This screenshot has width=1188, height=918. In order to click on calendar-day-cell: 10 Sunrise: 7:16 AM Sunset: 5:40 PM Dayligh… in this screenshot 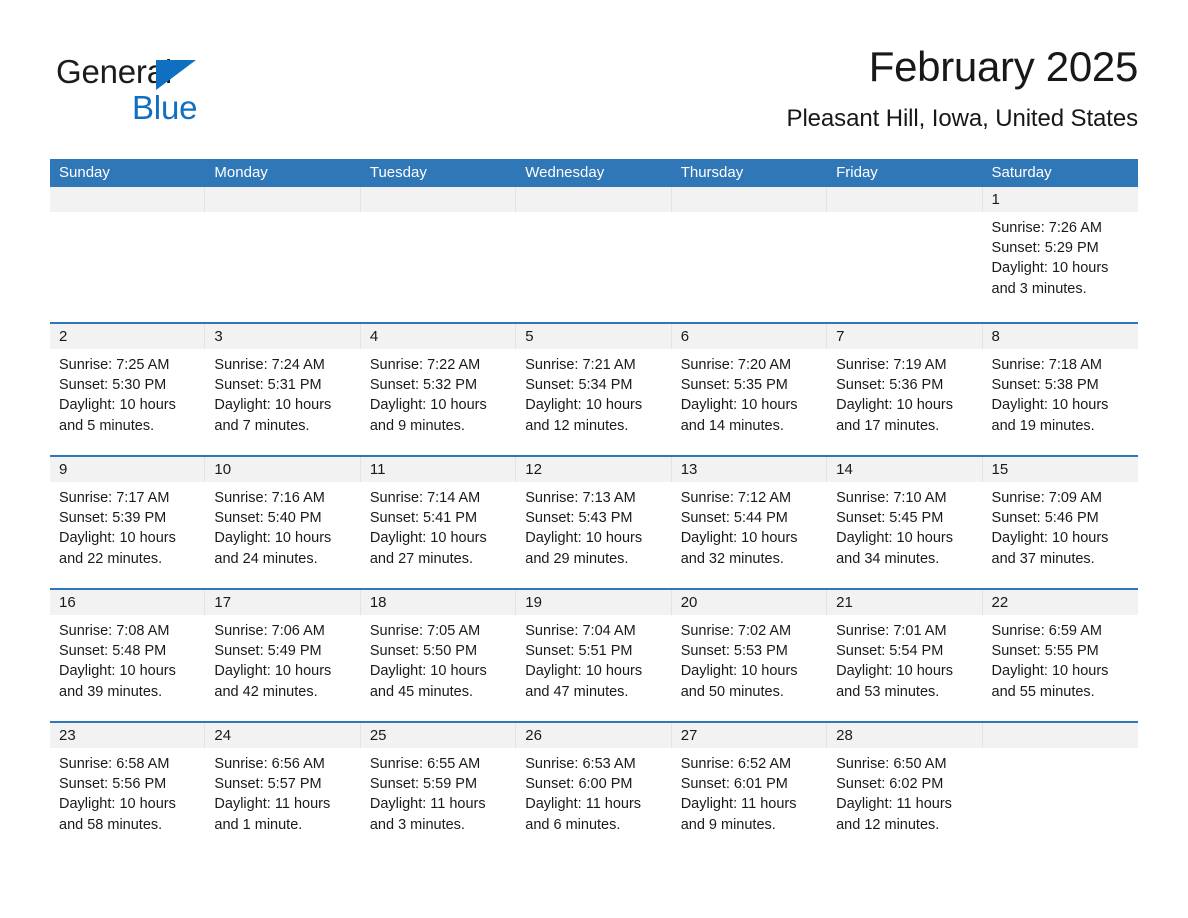, I will do `click(283, 522)`.